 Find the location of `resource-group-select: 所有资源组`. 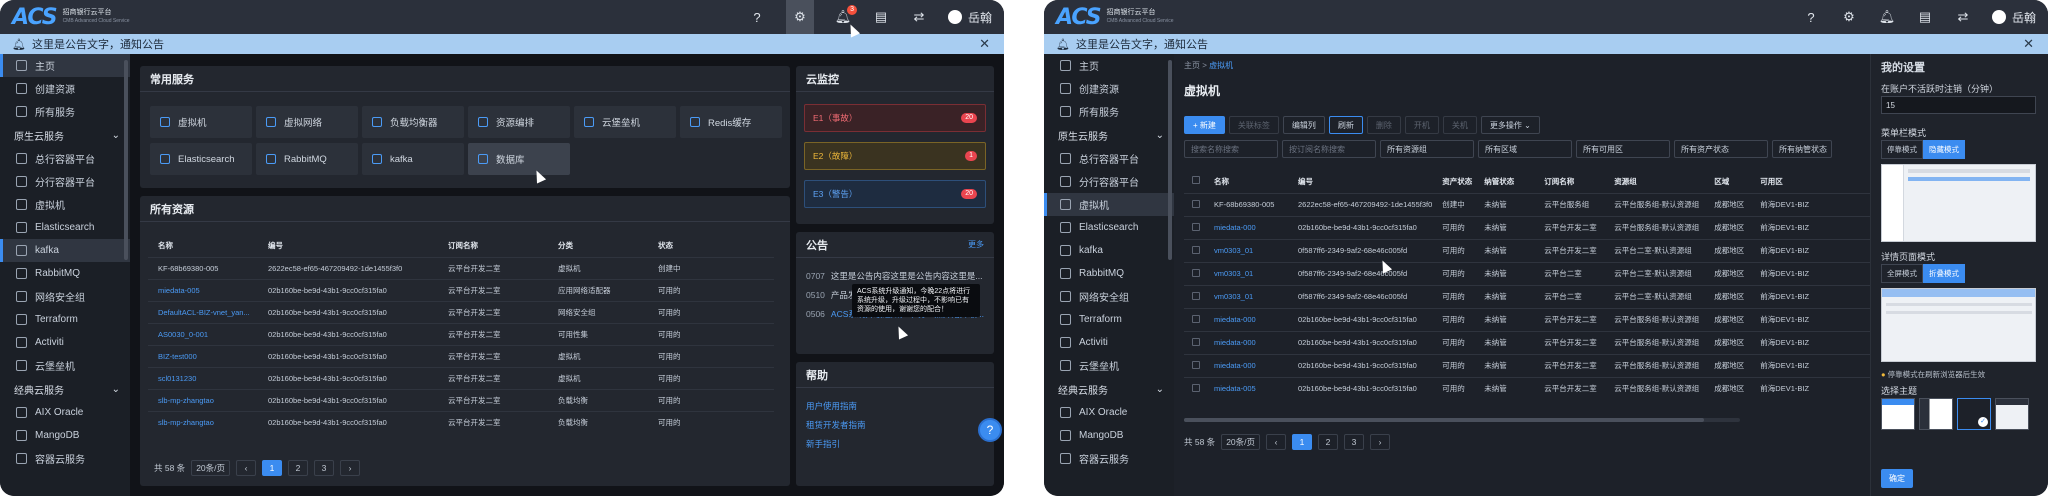

resource-group-select: 所有资源组 is located at coordinates (1427, 149).